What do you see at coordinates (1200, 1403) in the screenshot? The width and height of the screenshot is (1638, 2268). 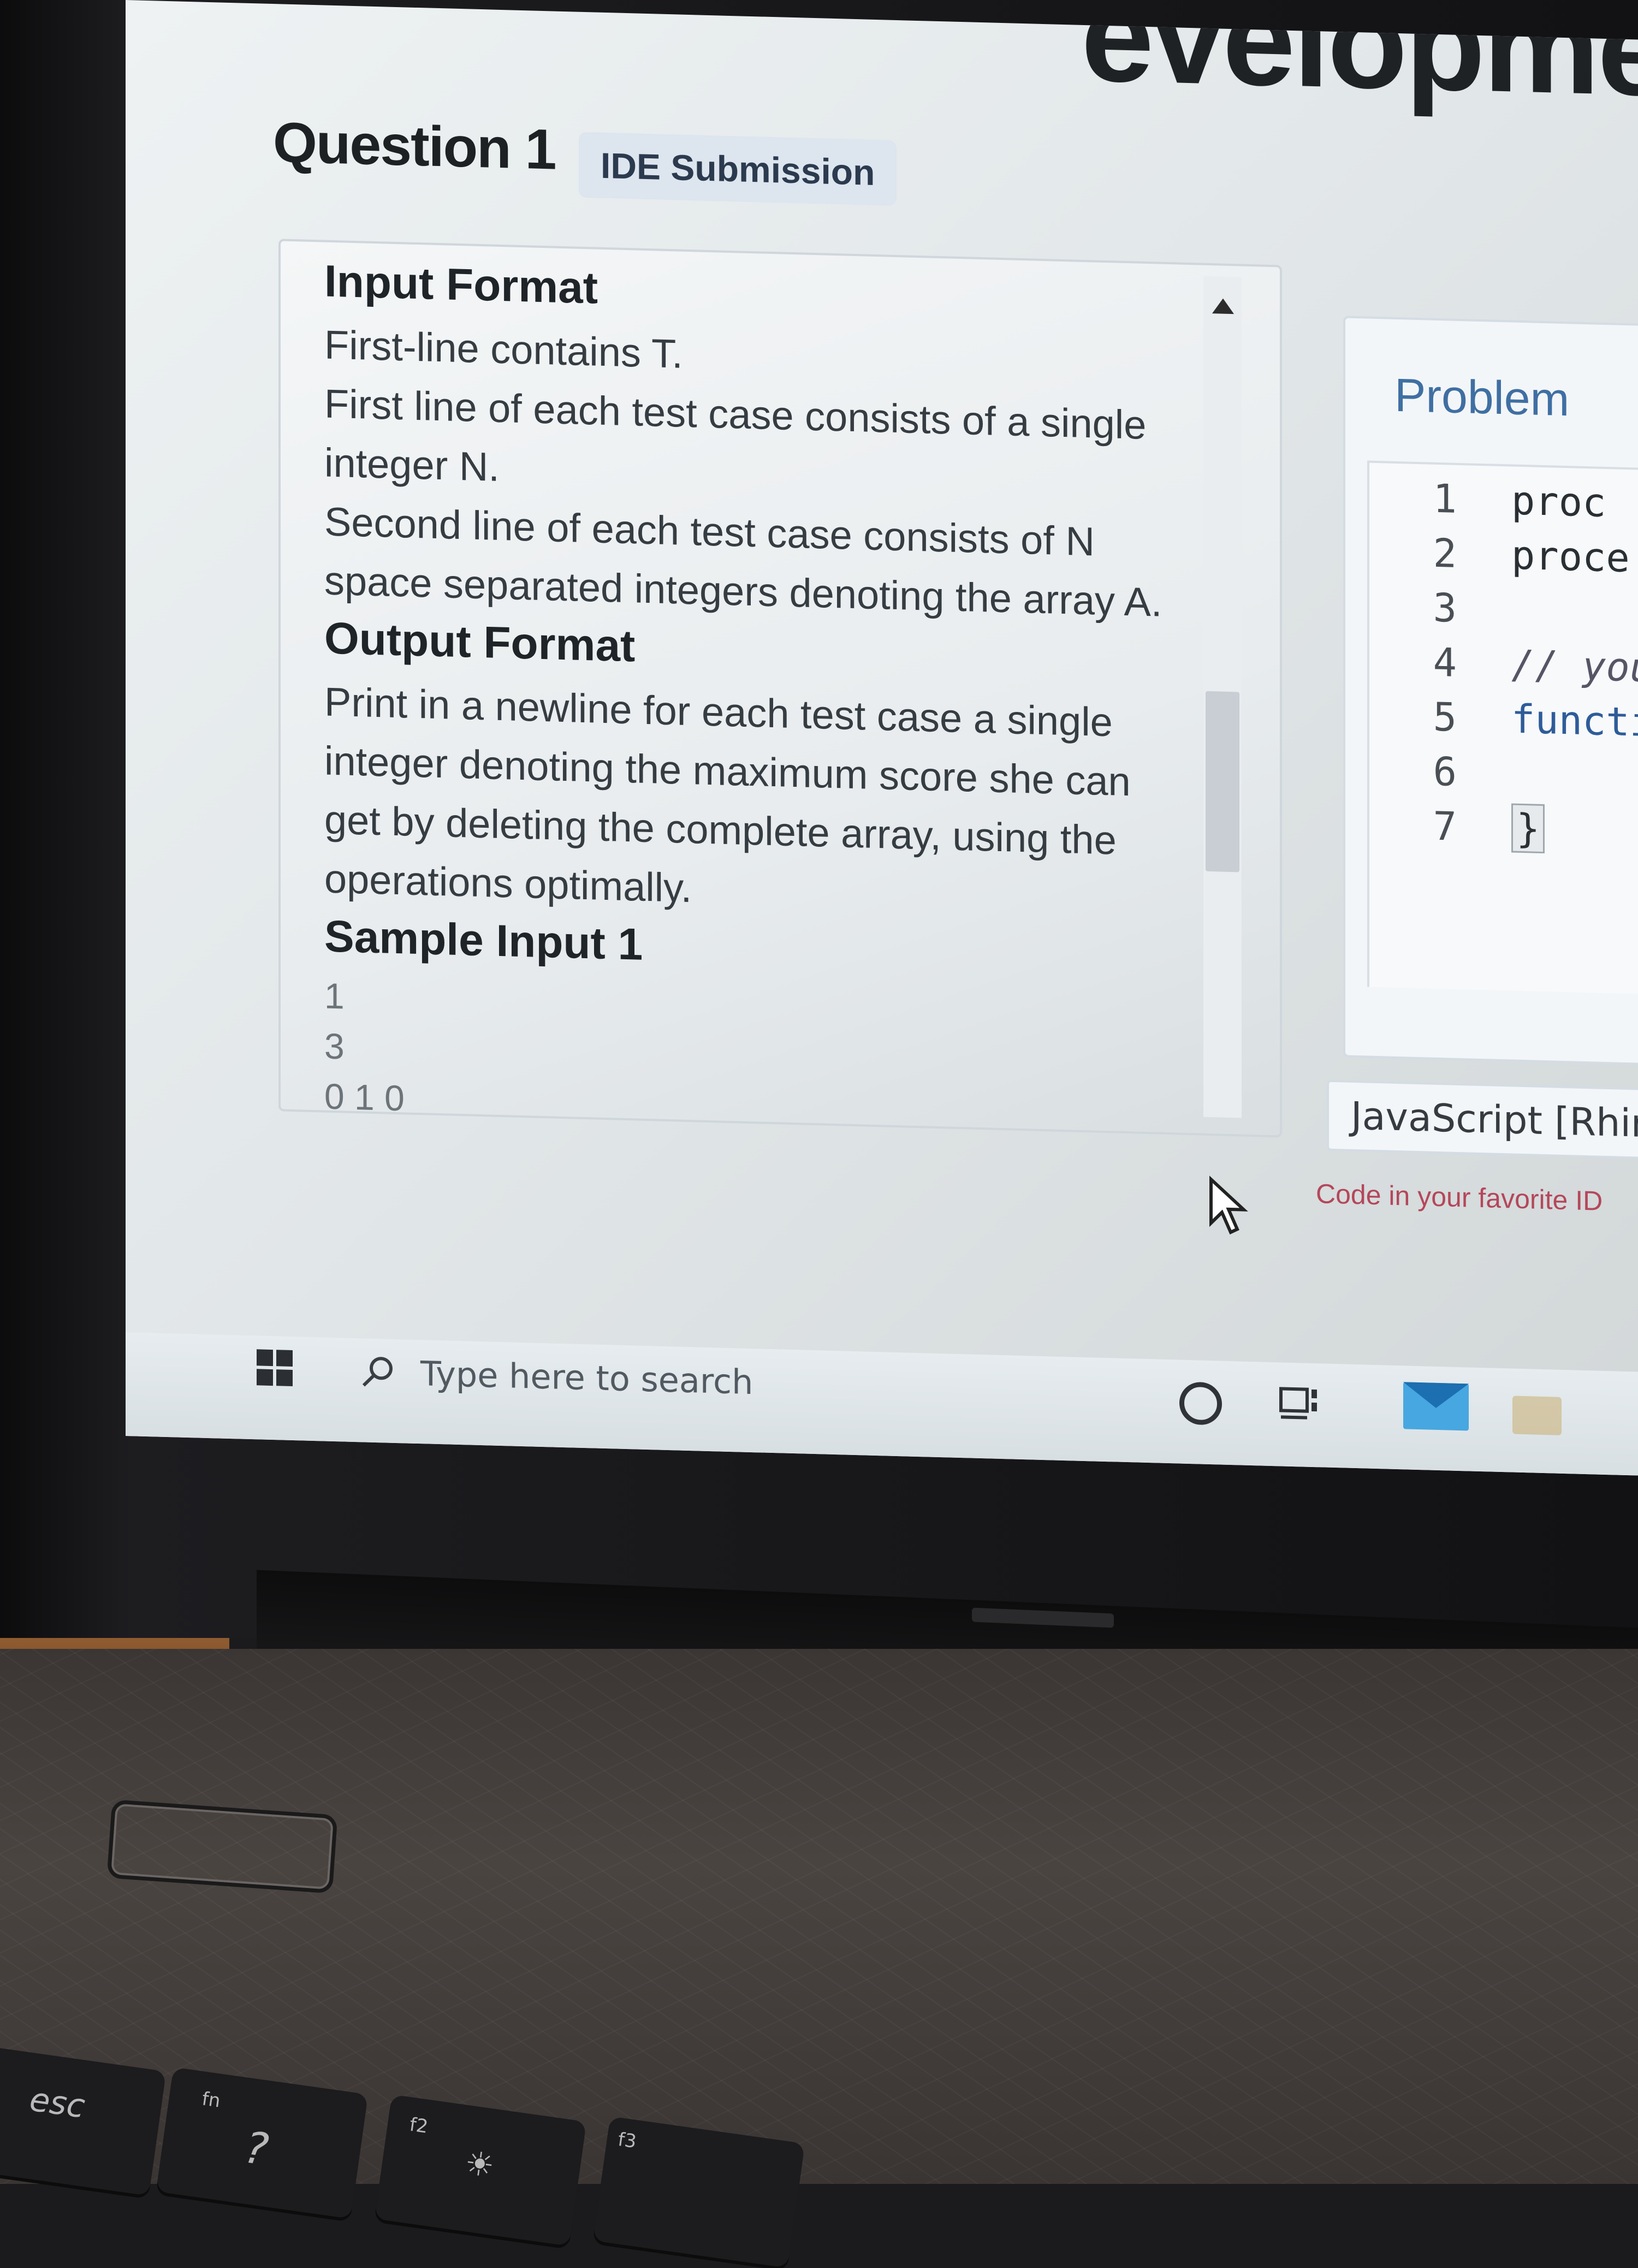 I see `cortana-icon` at bounding box center [1200, 1403].